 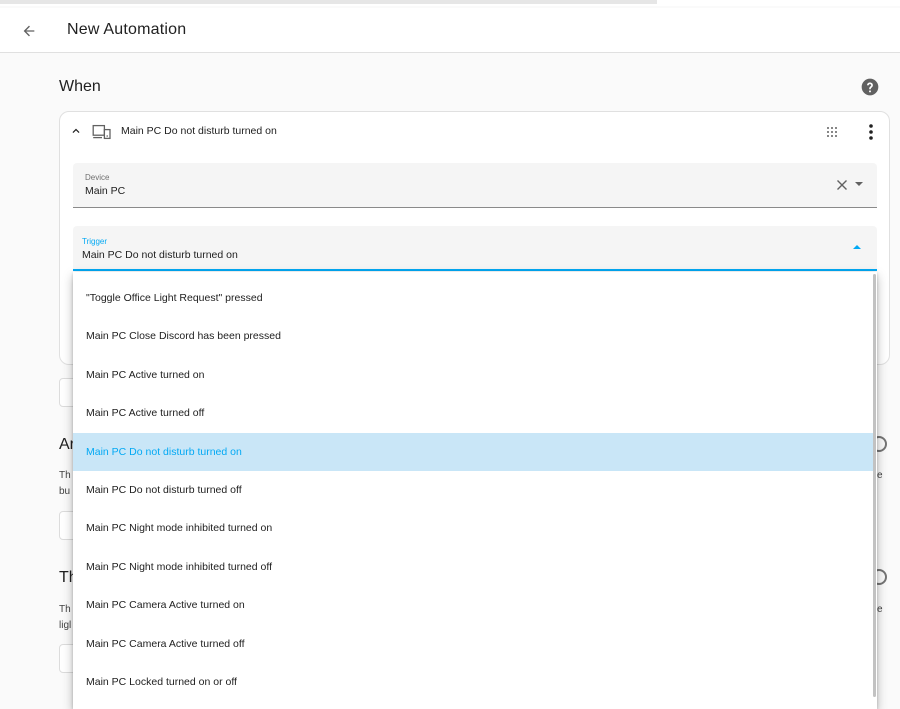 What do you see at coordinates (80, 86) in the screenshot?
I see `section-title-when: When` at bounding box center [80, 86].